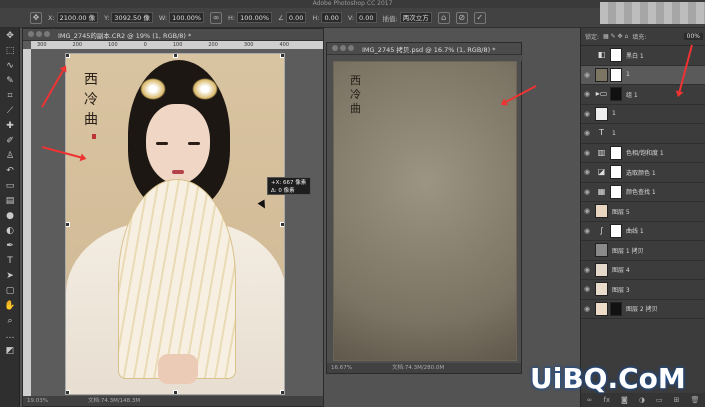  I want to click on warp-icon: ⌂, so click(443, 17).